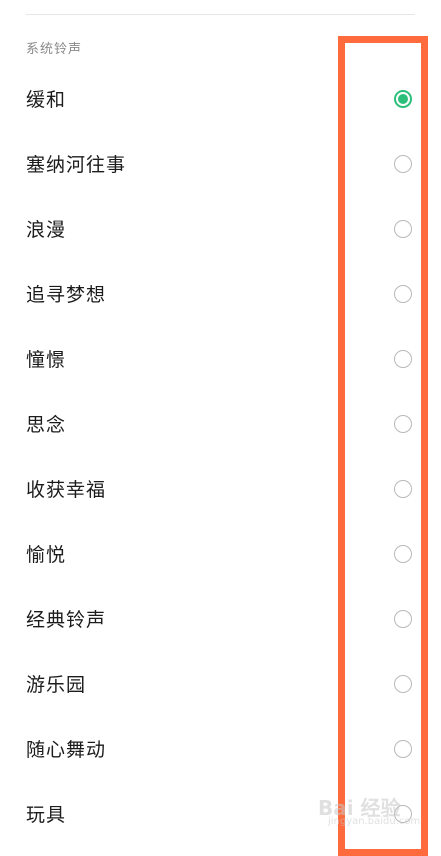 The width and height of the screenshot is (441, 856). Describe the element at coordinates (220, 230) in the screenshot. I see `ringtone-item: 浪漫` at that location.